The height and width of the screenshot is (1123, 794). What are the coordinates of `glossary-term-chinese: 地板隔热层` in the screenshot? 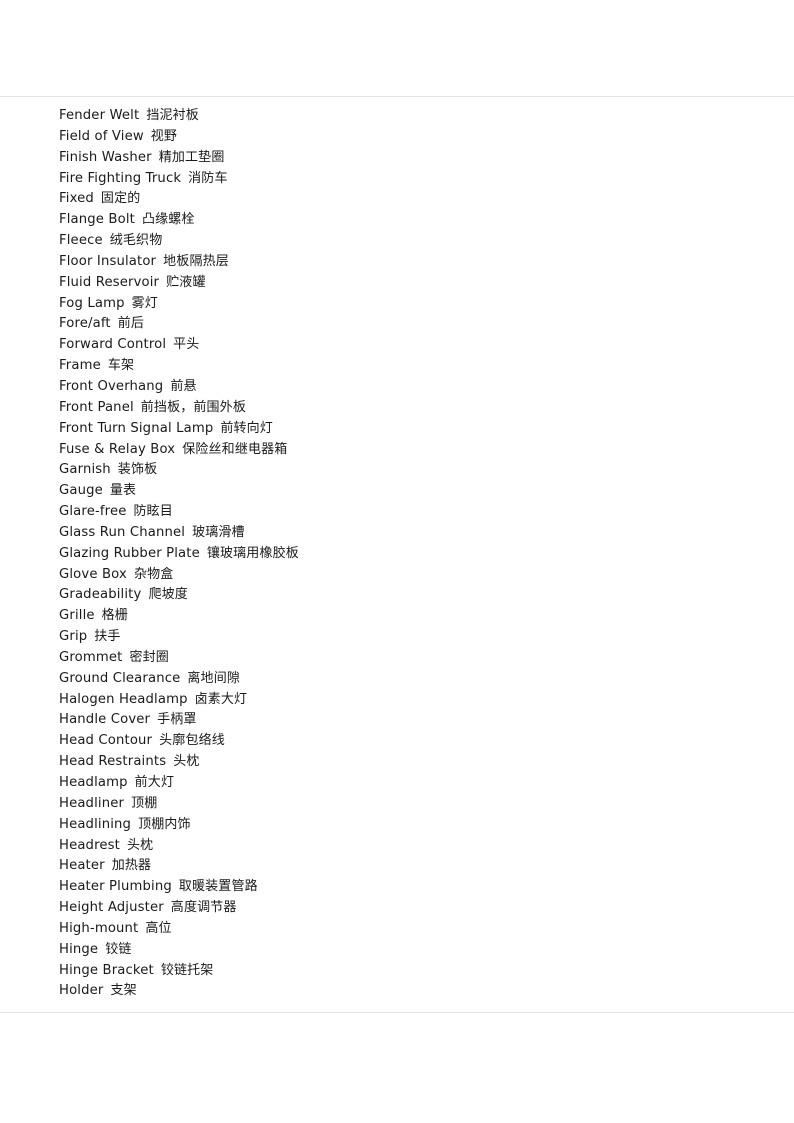 It's located at (196, 261).